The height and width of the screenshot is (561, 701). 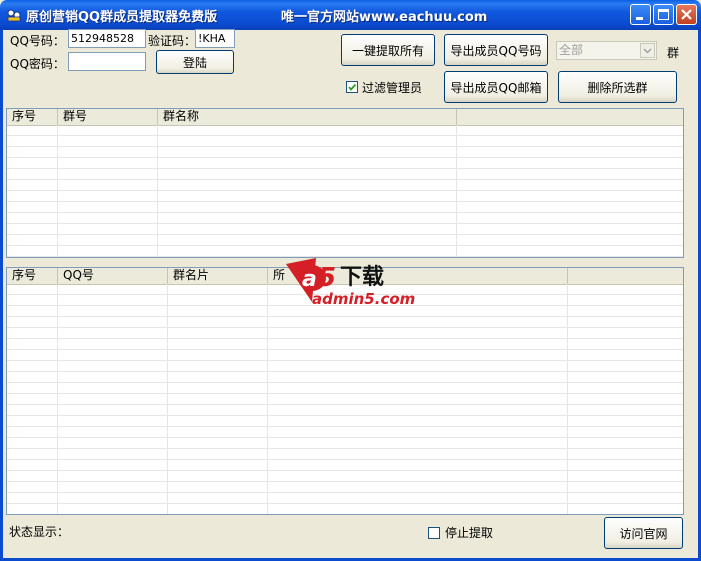 What do you see at coordinates (113, 276) in the screenshot?
I see `column-header-qq-number: QQ号` at bounding box center [113, 276].